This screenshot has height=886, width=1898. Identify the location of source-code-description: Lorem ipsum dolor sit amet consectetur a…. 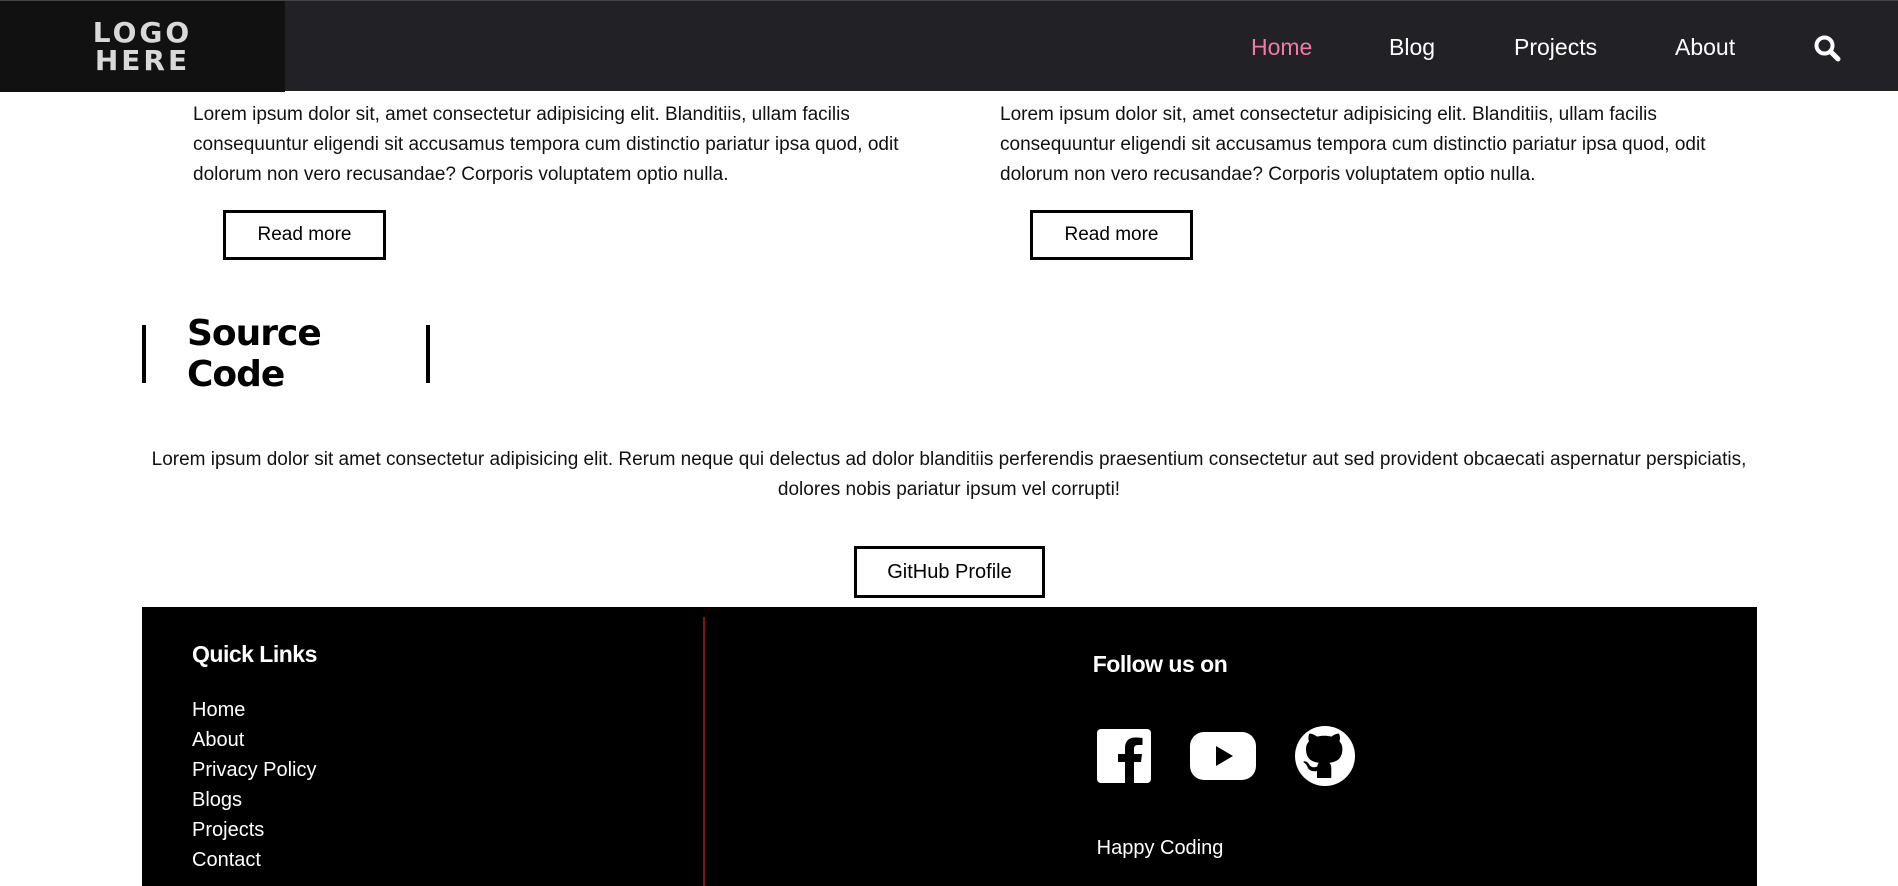
(949, 474).